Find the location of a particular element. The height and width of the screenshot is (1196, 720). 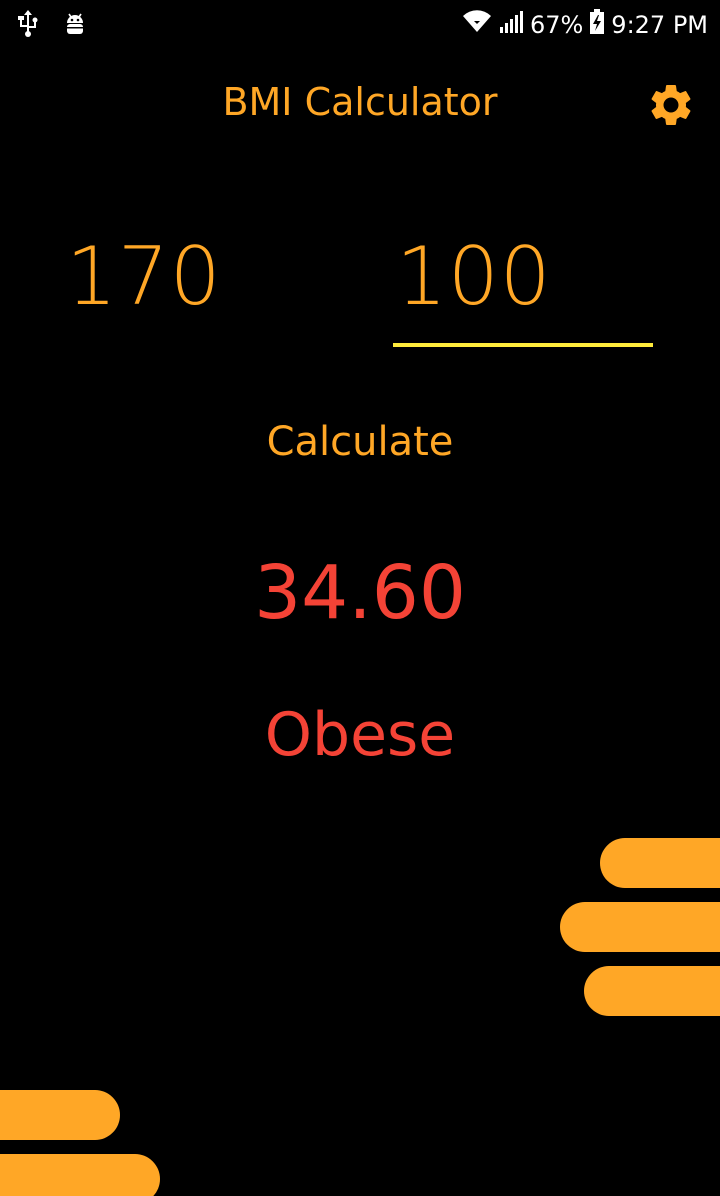

battery-percent: 67% is located at coordinates (556, 25).